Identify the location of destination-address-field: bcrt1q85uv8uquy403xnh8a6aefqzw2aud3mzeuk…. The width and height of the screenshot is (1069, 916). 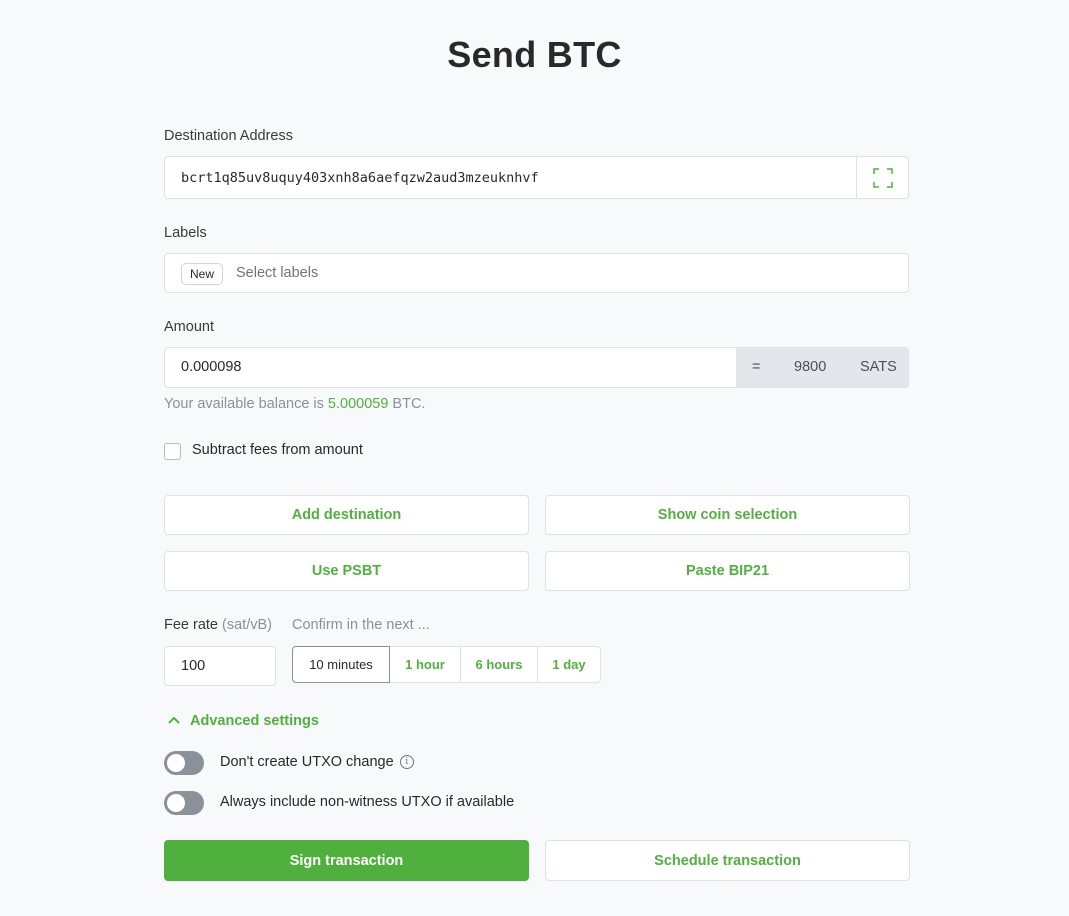
(536, 177).